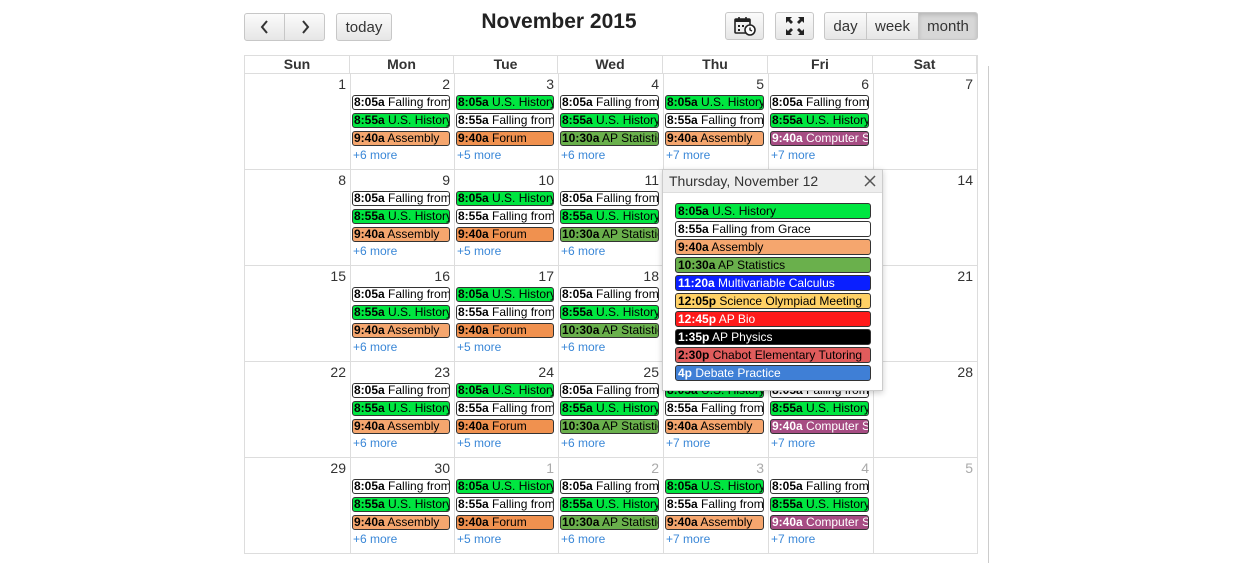  I want to click on view-week-button: week, so click(892, 26).